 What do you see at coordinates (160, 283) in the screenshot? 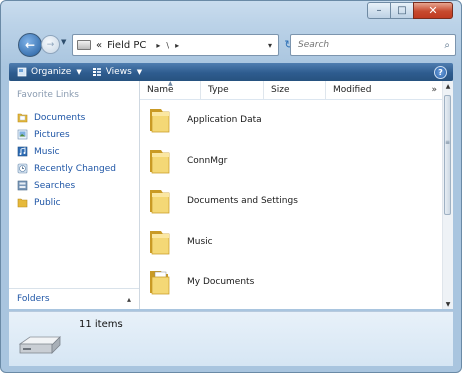
I see `documents-folder-icon` at bounding box center [160, 283].